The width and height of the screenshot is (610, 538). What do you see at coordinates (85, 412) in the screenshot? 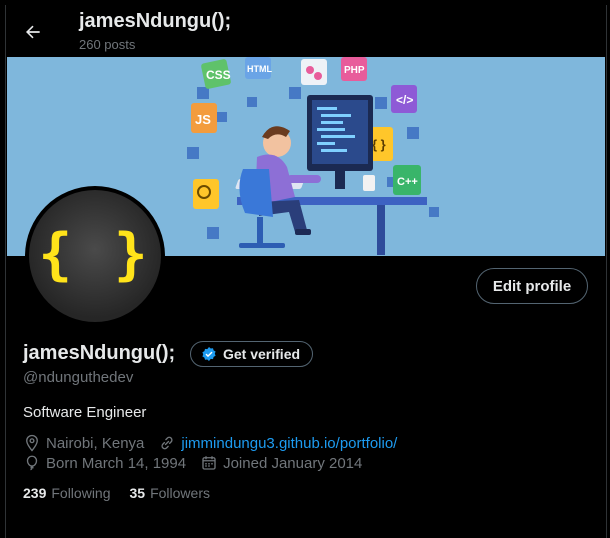
I see `profile-bio: Software Engineer` at bounding box center [85, 412].